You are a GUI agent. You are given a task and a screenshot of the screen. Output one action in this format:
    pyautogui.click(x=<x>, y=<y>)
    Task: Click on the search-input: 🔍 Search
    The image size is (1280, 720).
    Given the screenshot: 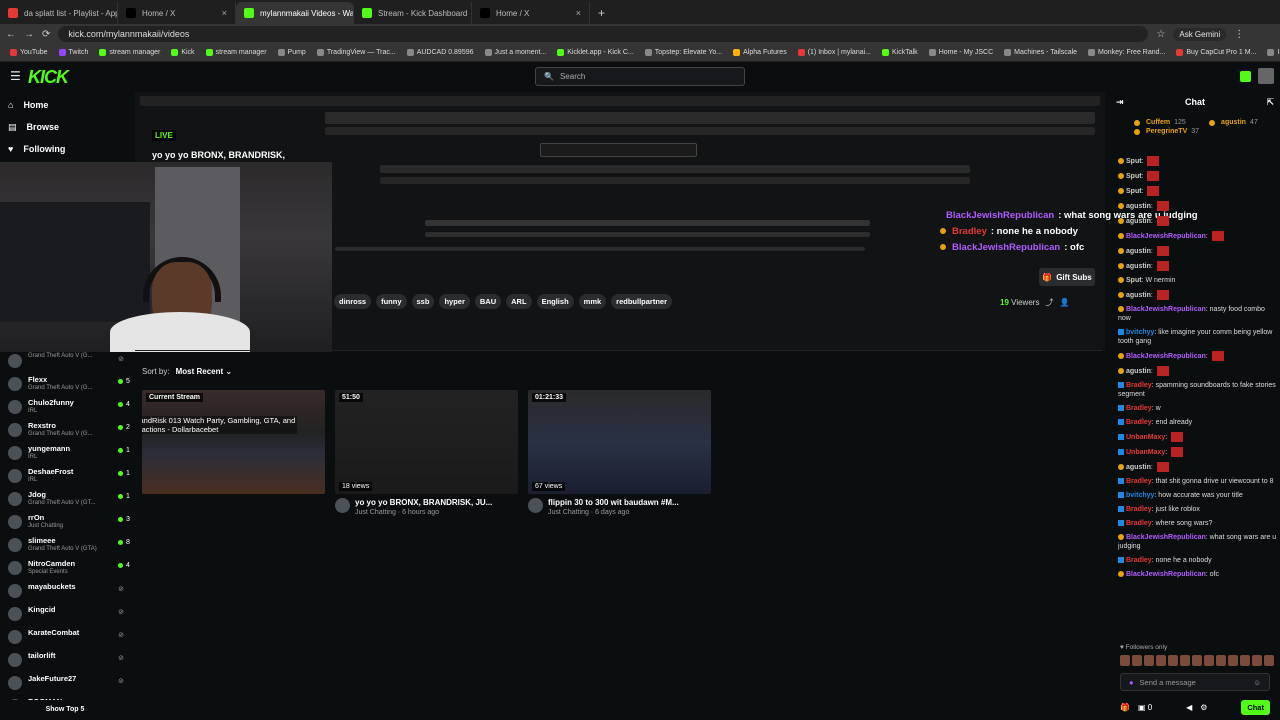 What is the action you would take?
    pyautogui.click(x=640, y=76)
    